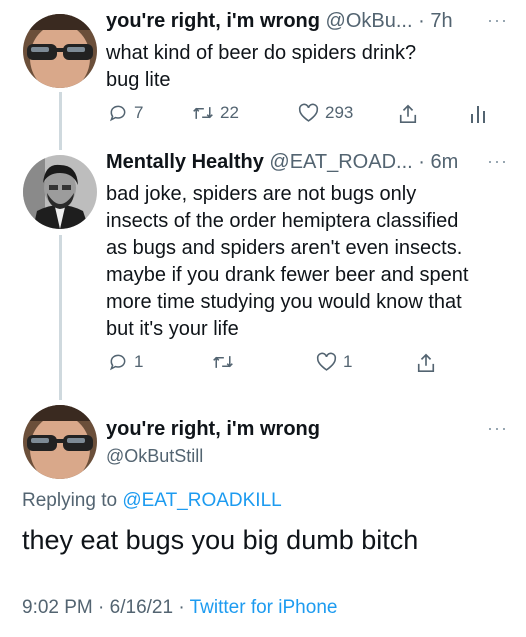 This screenshot has width=526, height=637. I want to click on tweet-source: Twitter for iPhone, so click(264, 607).